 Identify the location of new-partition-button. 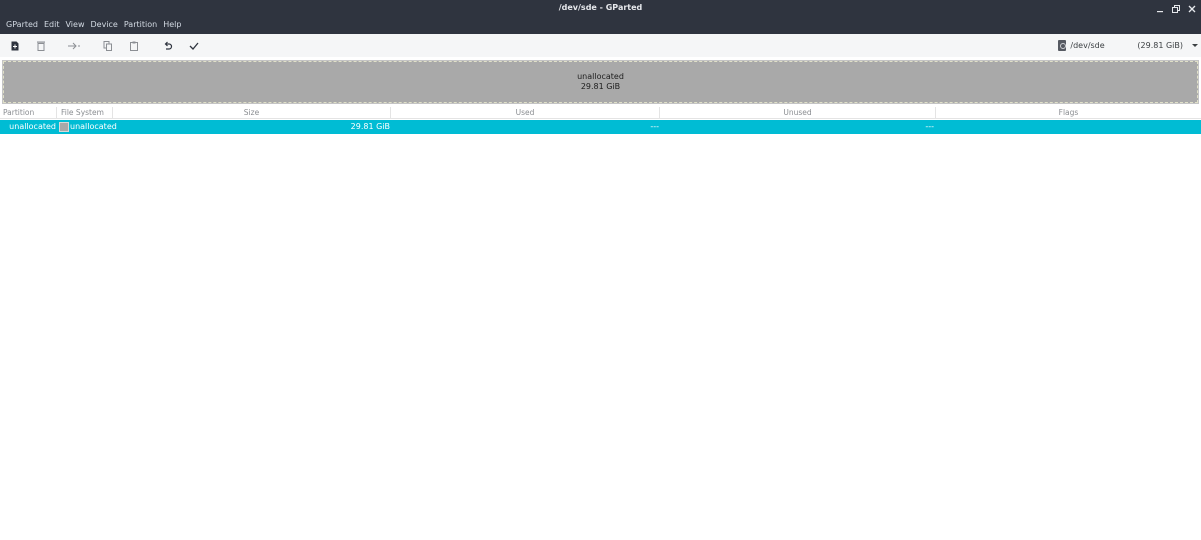
(15, 45).